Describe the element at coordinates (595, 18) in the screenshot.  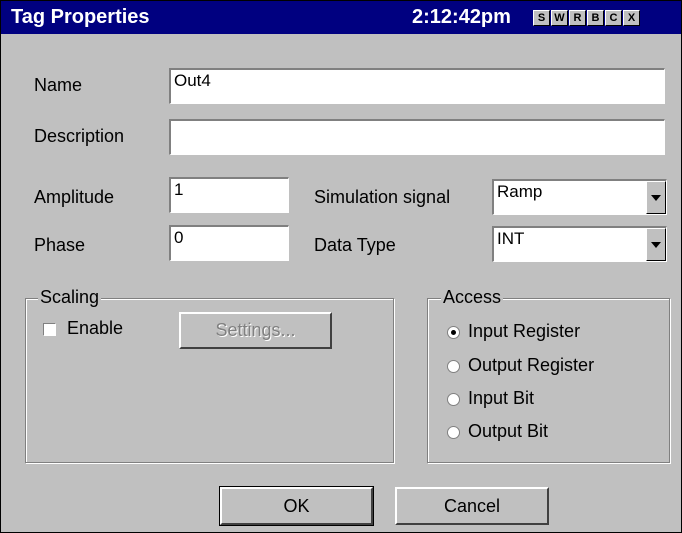
I see `b-button: B` at that location.